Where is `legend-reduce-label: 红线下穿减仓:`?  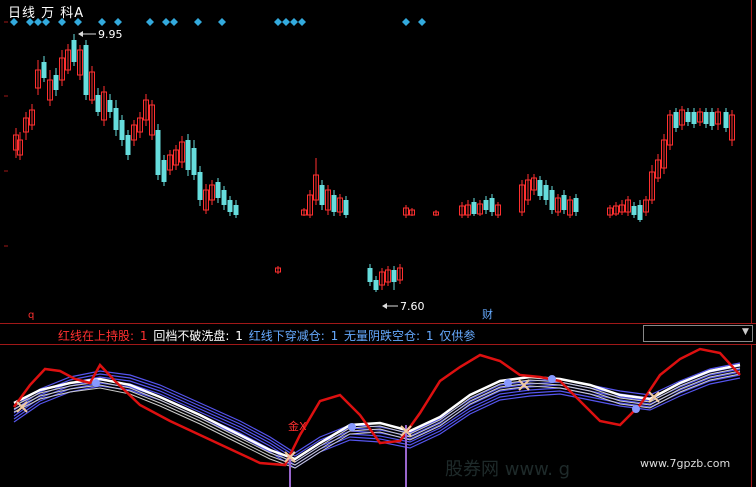 legend-reduce-label: 红线下穿减仓: is located at coordinates (286, 336).